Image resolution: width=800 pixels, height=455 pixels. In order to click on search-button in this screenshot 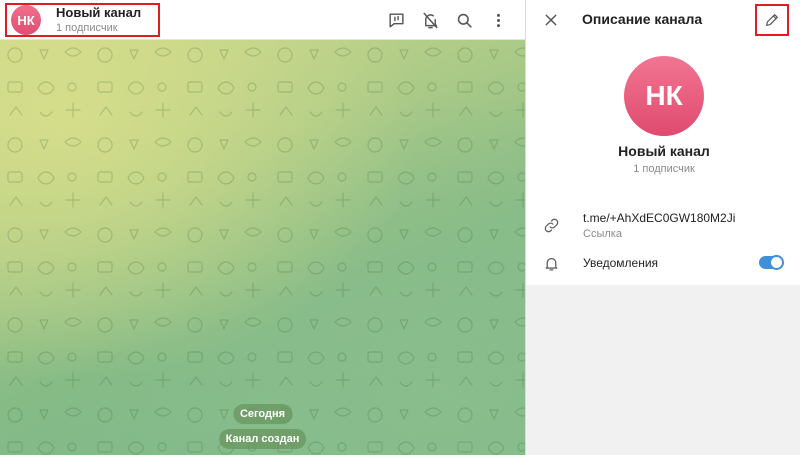, I will do `click(464, 20)`.